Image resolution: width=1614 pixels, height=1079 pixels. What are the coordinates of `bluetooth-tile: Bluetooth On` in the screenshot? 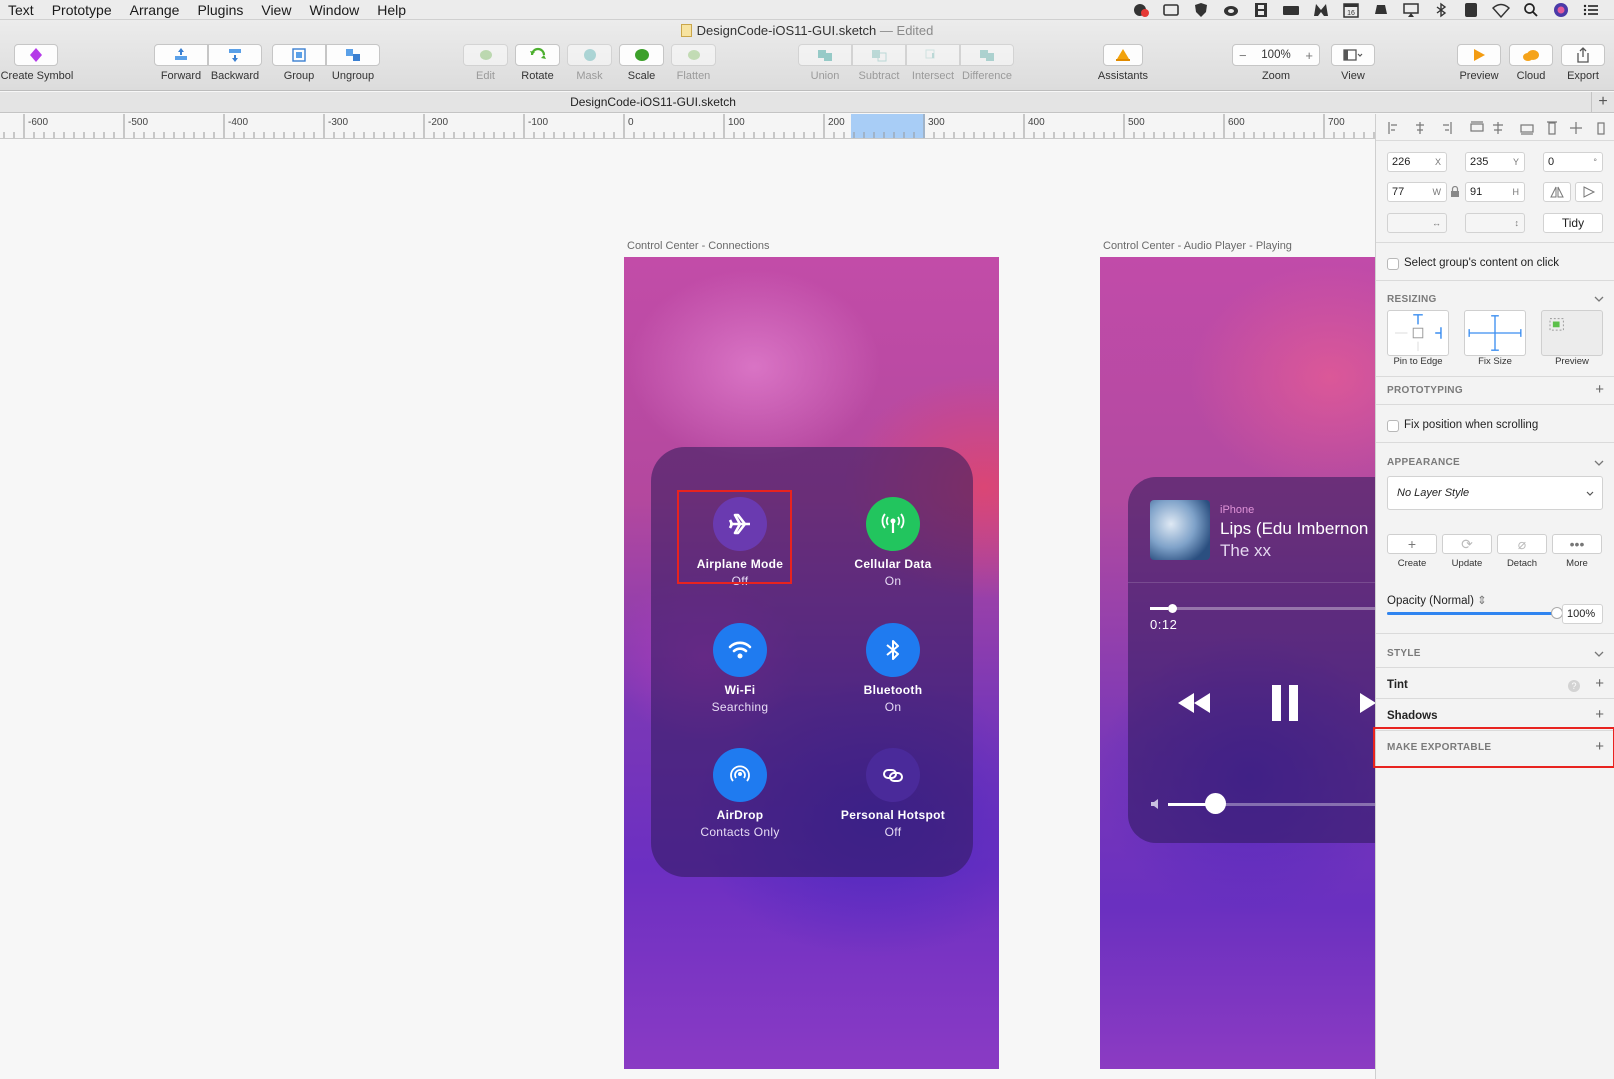 It's located at (893, 668).